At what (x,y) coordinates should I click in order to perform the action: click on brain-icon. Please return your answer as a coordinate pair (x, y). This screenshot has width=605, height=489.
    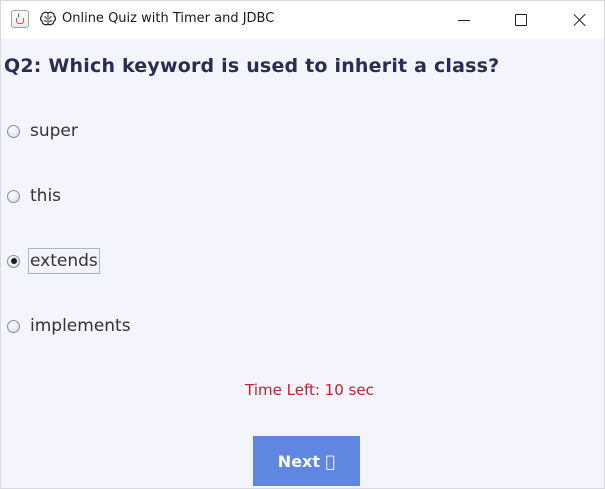
    Looking at the image, I should click on (47, 19).